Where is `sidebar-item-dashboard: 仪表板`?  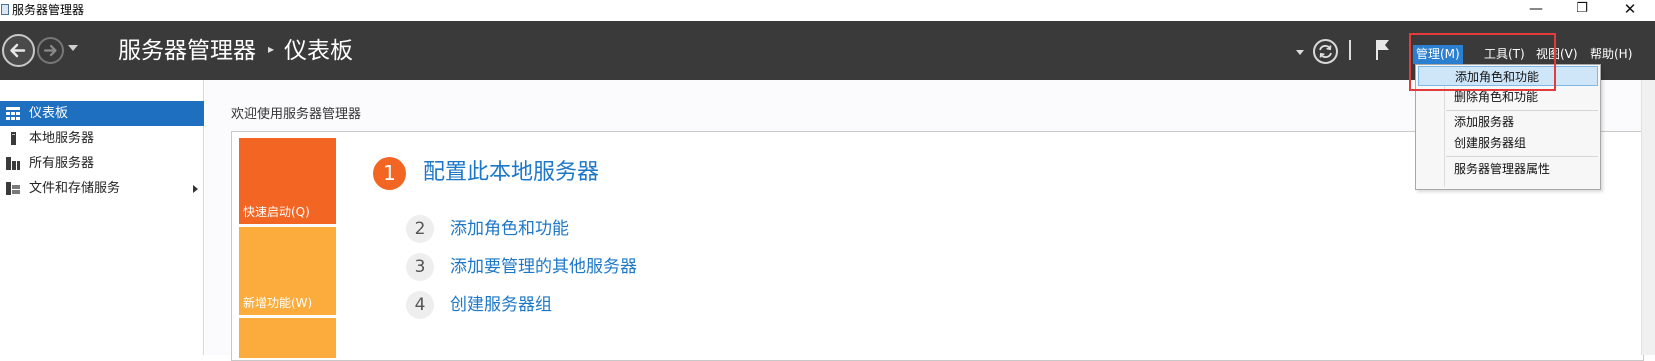
sidebar-item-dashboard: 仪表板 is located at coordinates (102, 113).